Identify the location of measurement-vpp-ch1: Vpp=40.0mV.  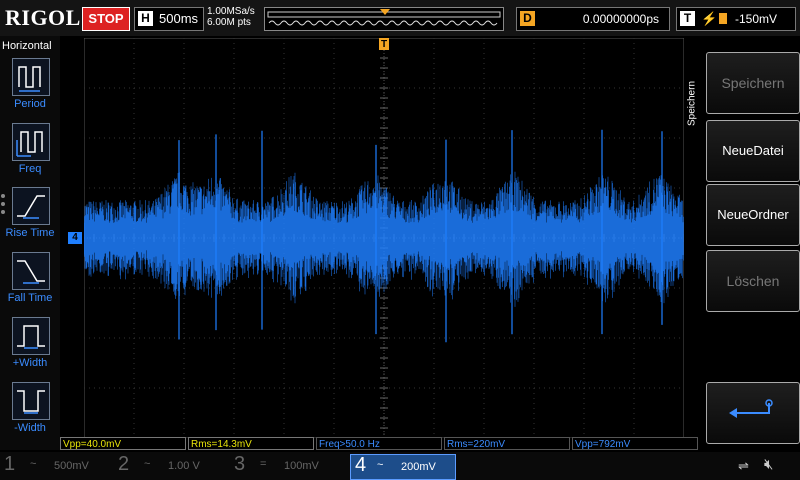
(123, 443).